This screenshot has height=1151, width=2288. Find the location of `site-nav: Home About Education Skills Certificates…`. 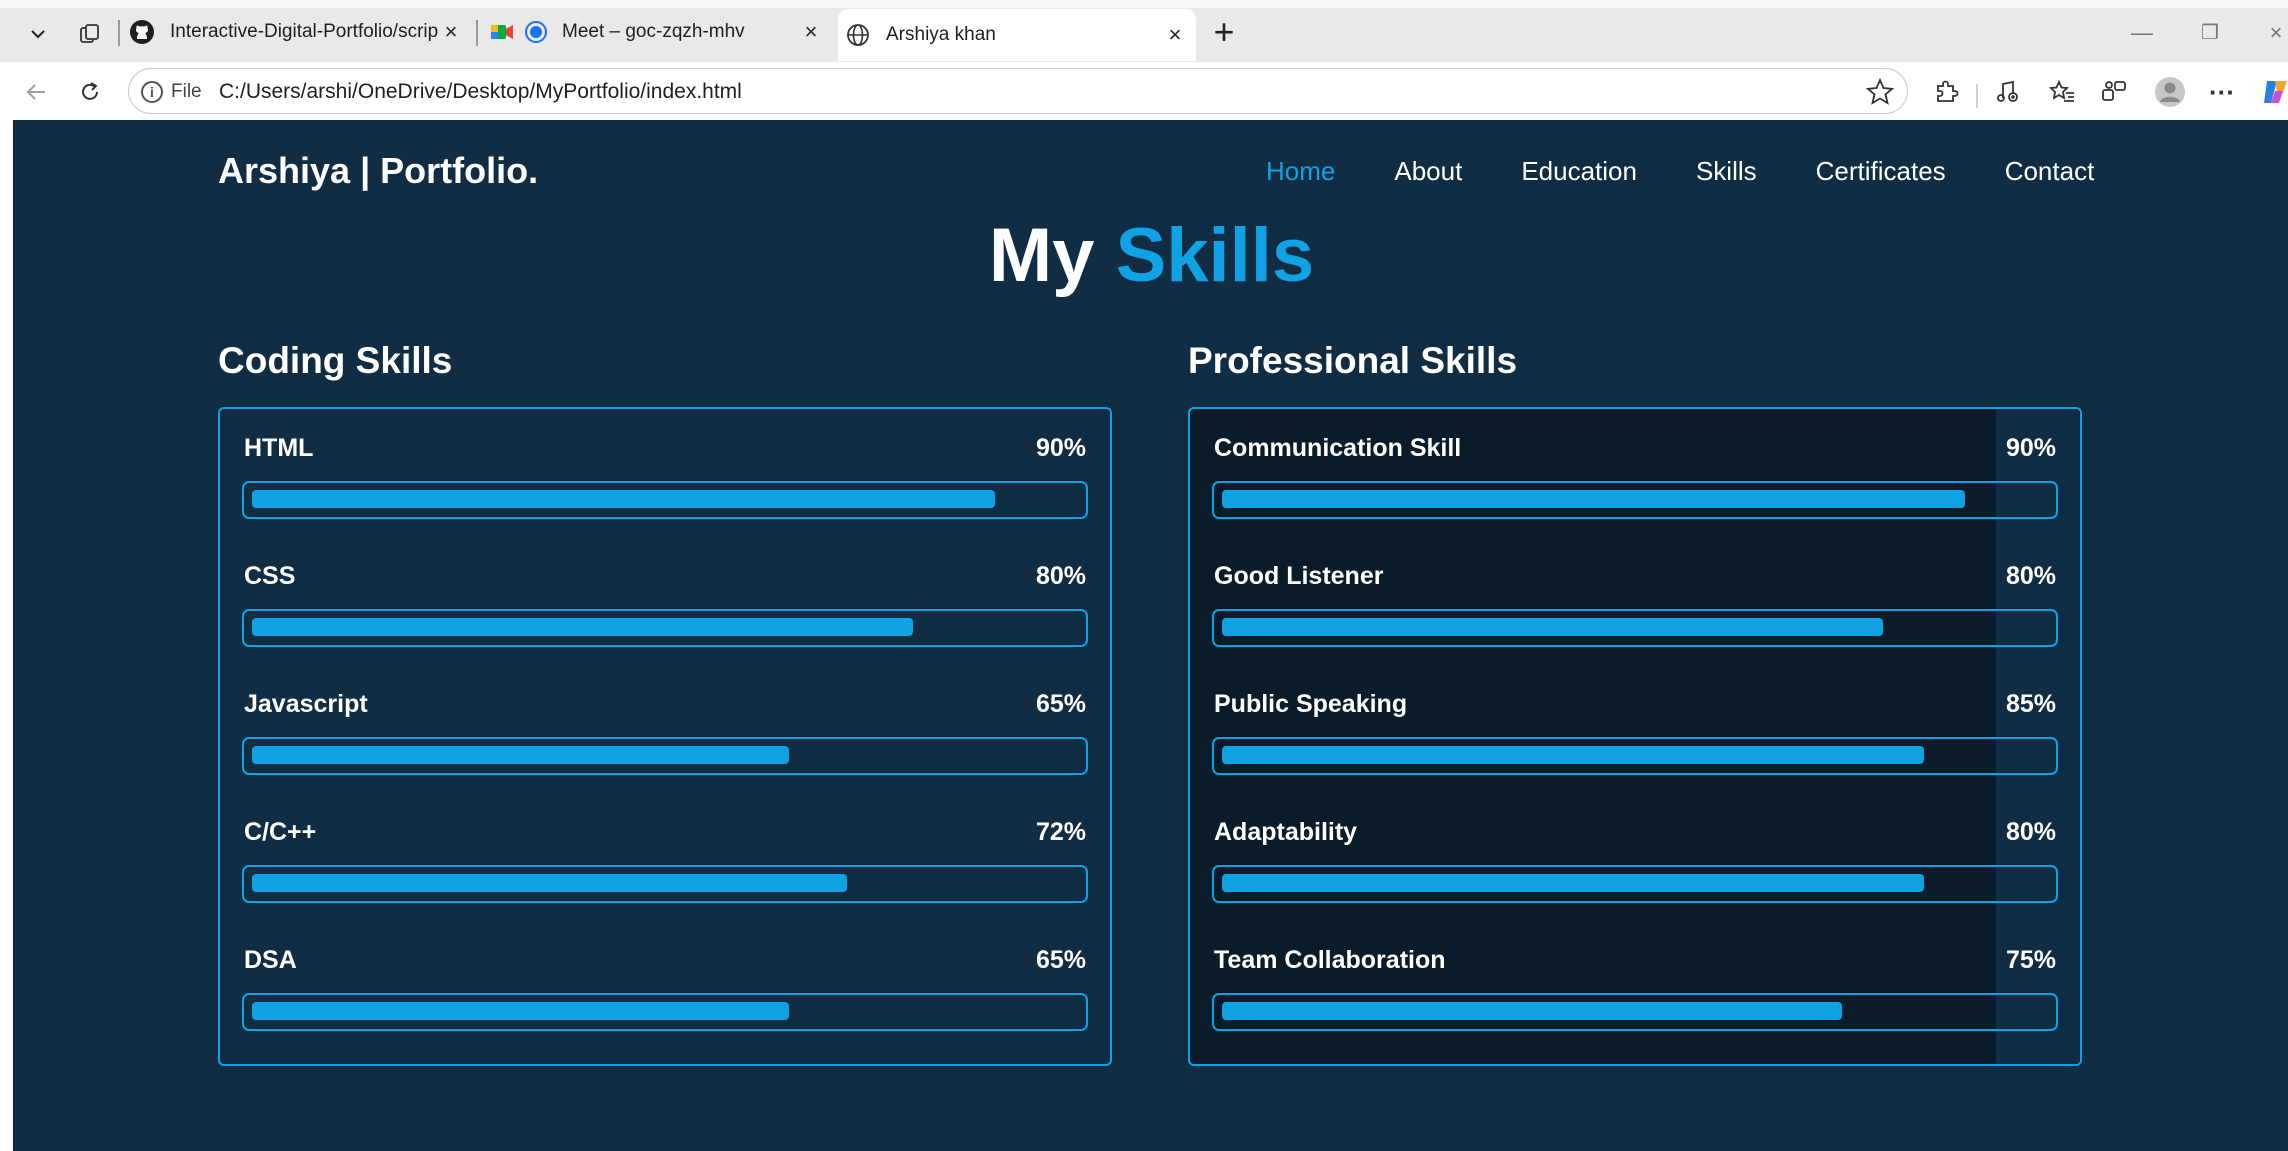

site-nav: Home About Education Skills Certificates… is located at coordinates (1709, 171).